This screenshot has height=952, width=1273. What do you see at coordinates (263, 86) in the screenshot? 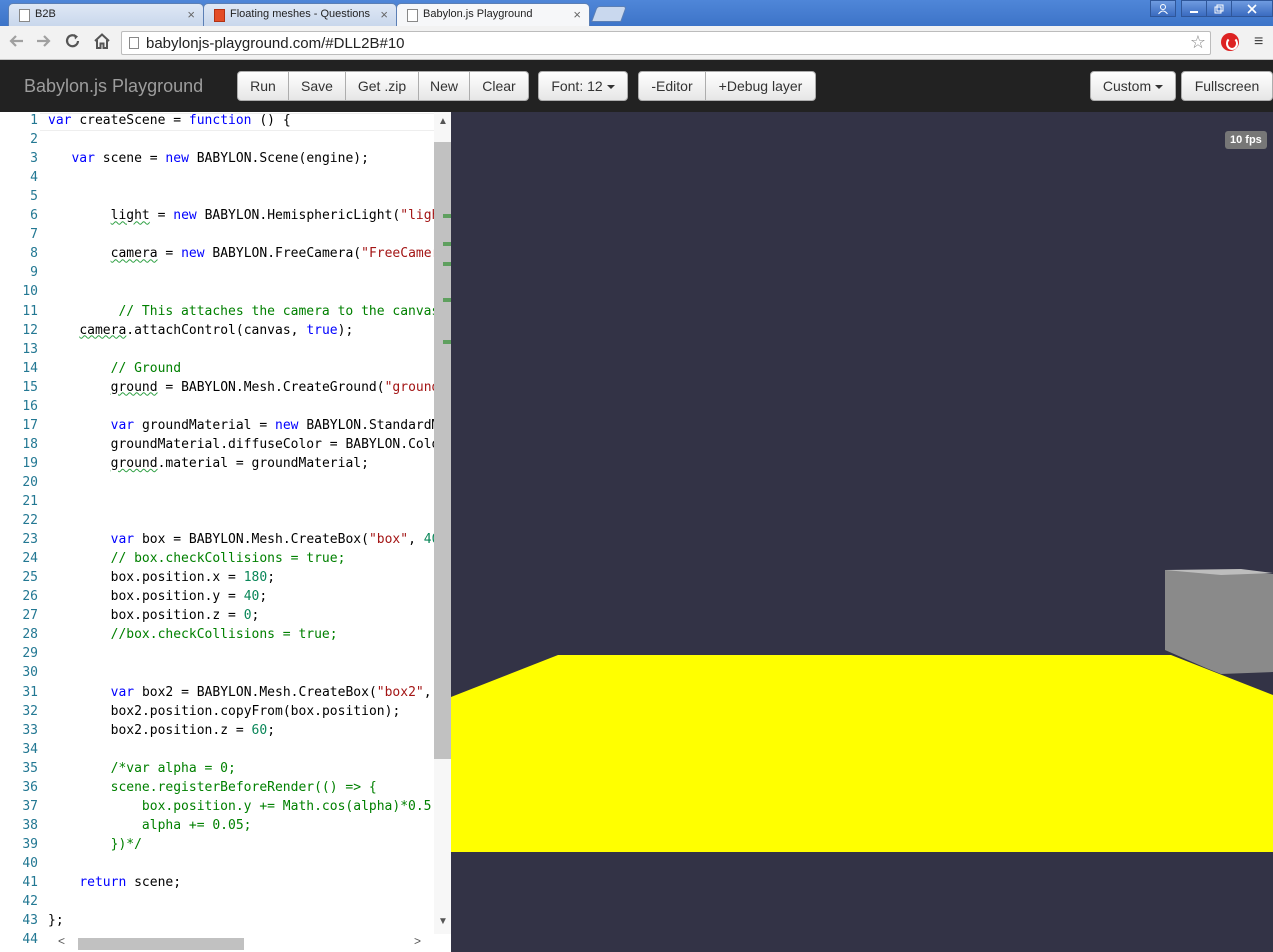
I see `run-button: Run` at bounding box center [263, 86].